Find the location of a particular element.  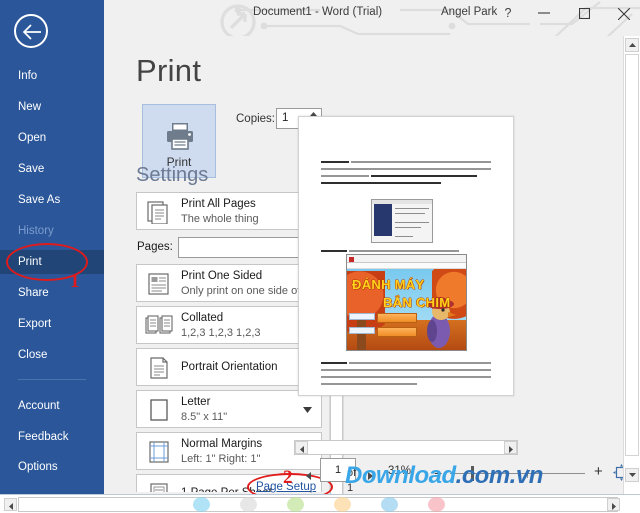

printer-icon is located at coordinates (180, 136).